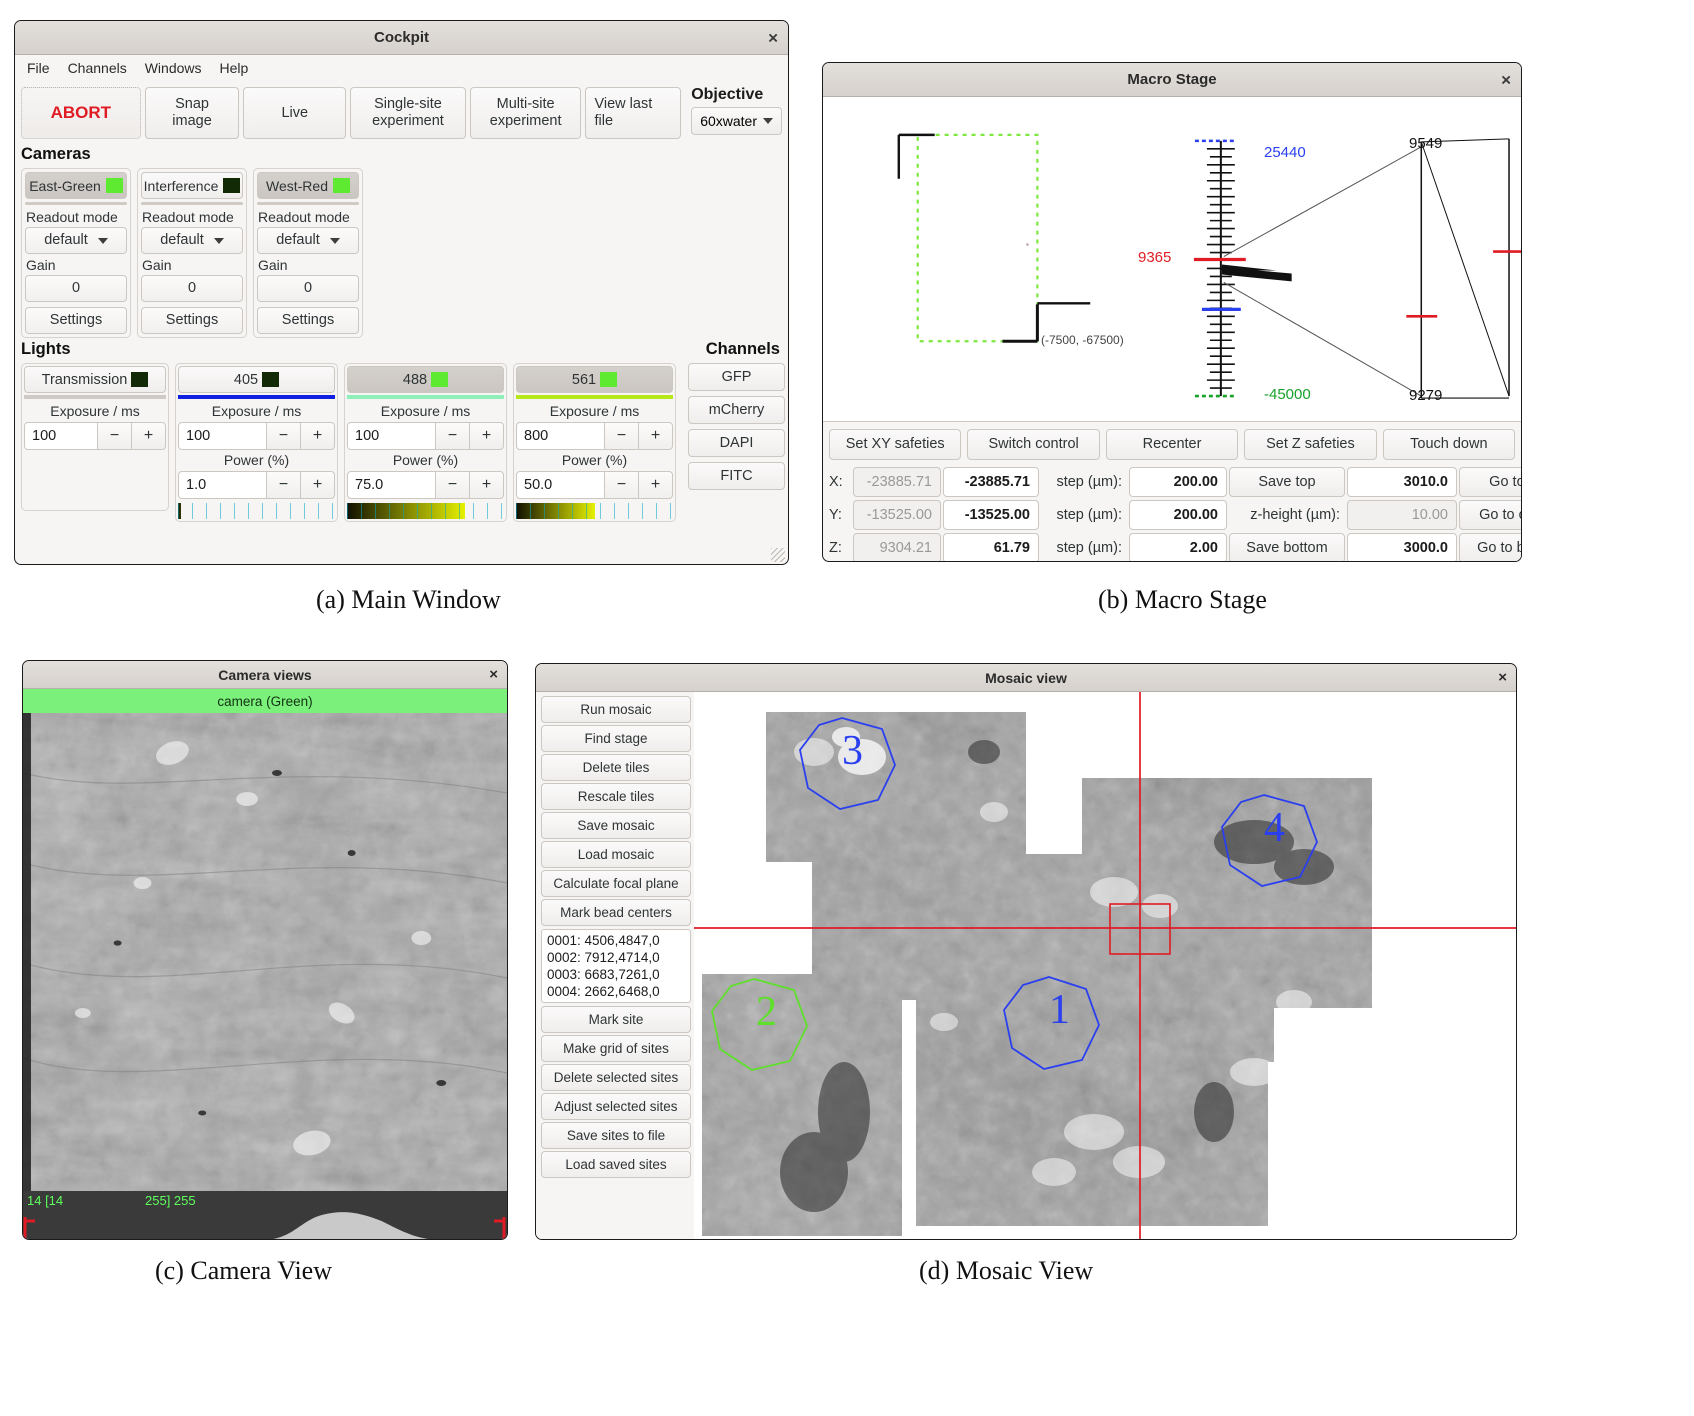 The width and height of the screenshot is (1694, 1416). Describe the element at coordinates (895, 444) in the screenshot. I see `set-xy-safeties-button: Set XY safeties` at that location.